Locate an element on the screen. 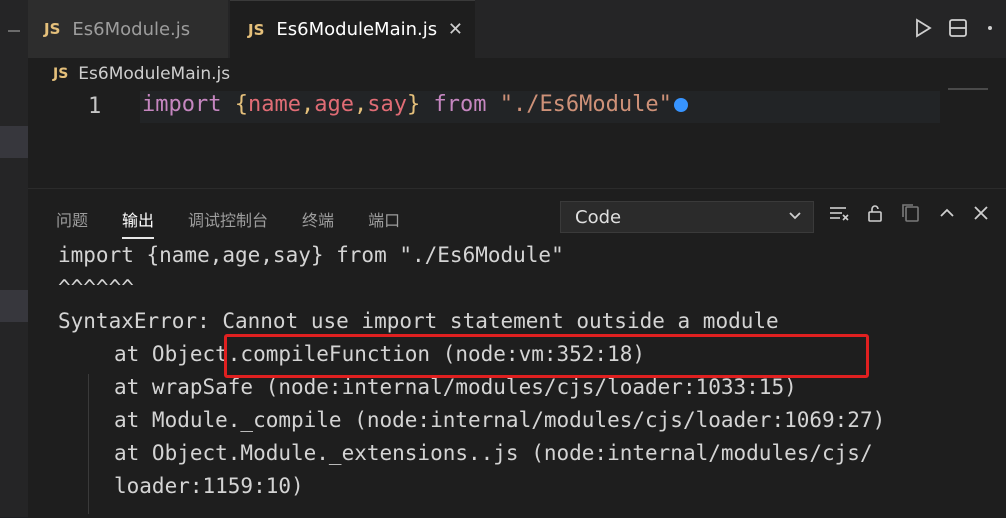  close-icon is located at coordinates (981, 216).